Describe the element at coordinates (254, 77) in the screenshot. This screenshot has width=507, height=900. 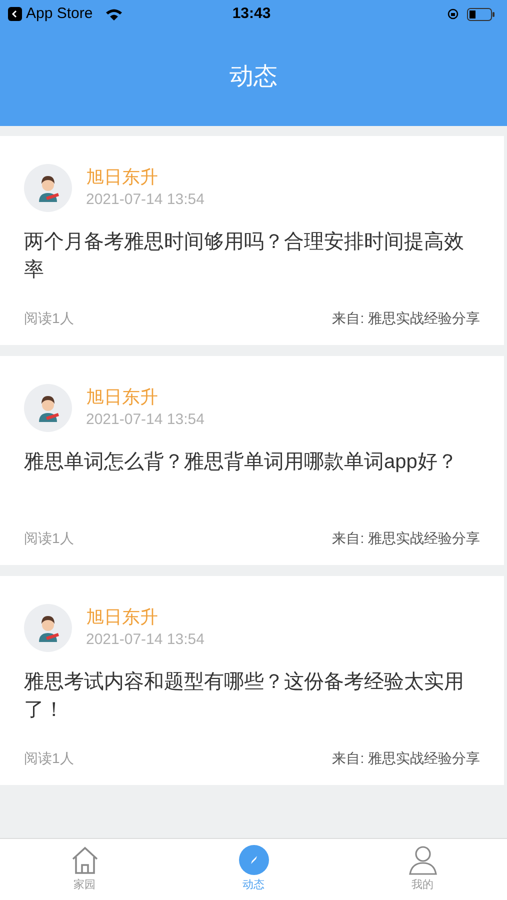
I see `page-title: 动态` at that location.